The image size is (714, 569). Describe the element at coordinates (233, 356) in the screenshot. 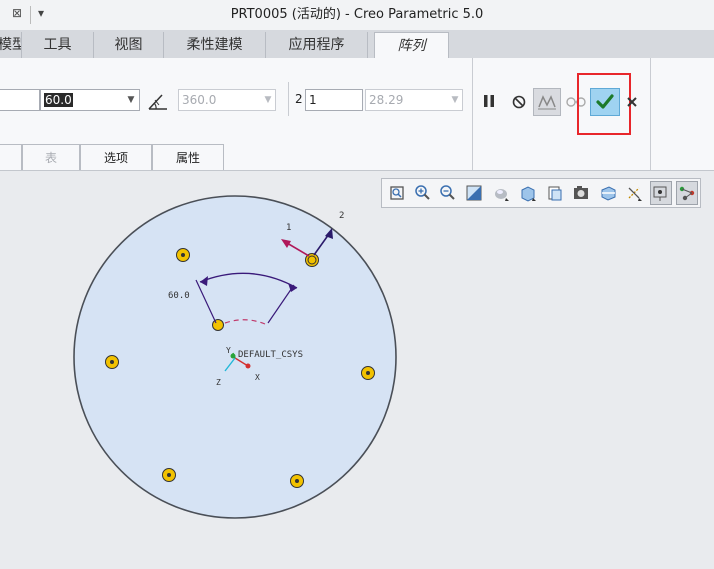

I see `csys-origin` at that location.